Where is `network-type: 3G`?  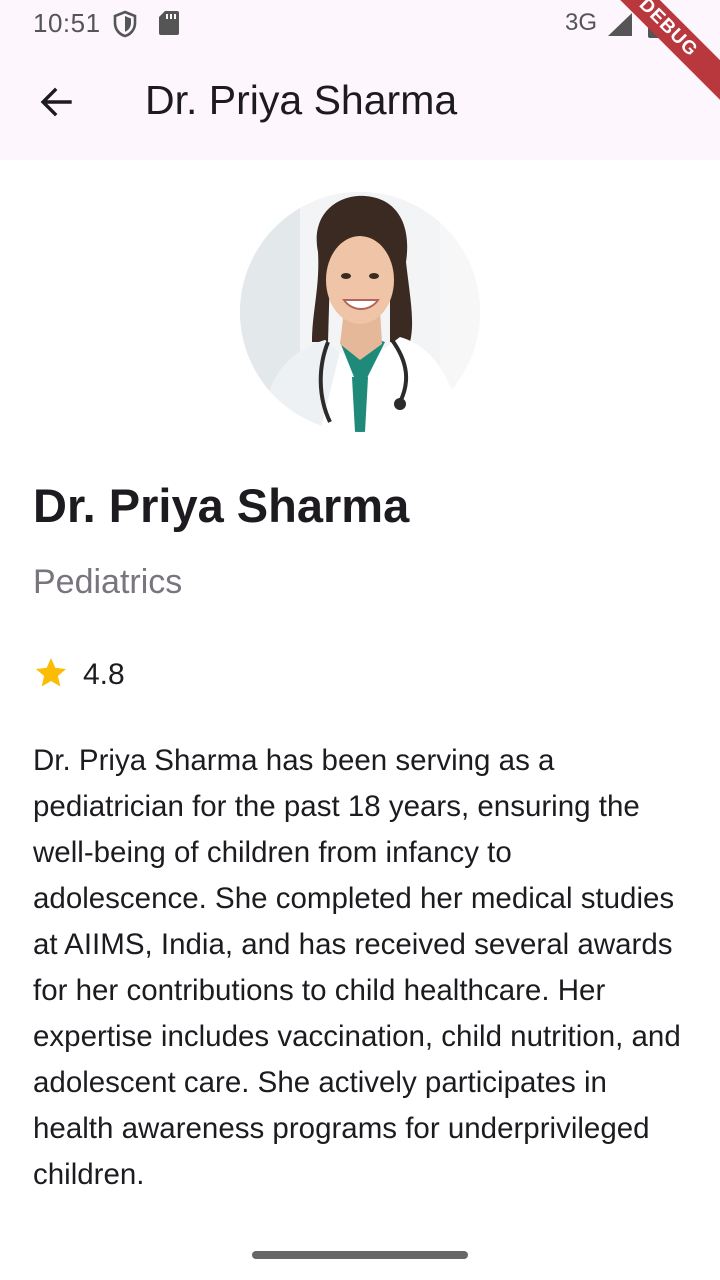
network-type: 3G is located at coordinates (581, 22).